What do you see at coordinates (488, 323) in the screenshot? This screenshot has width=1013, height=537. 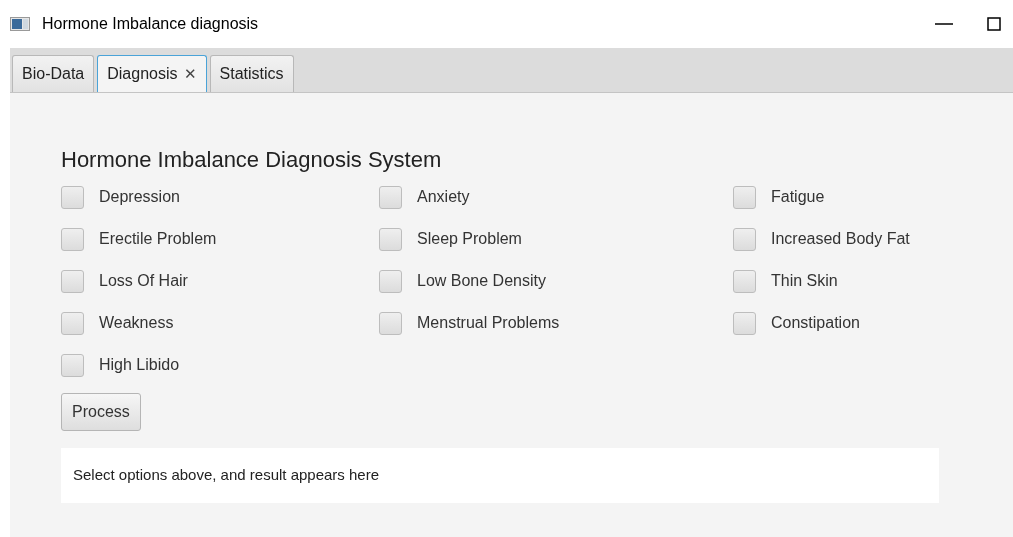 I see `checkbox-label: Menstrual Problems` at bounding box center [488, 323].